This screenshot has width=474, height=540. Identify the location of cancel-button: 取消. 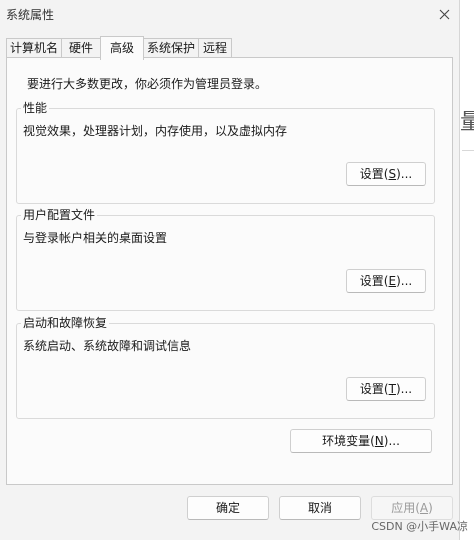
(320, 508).